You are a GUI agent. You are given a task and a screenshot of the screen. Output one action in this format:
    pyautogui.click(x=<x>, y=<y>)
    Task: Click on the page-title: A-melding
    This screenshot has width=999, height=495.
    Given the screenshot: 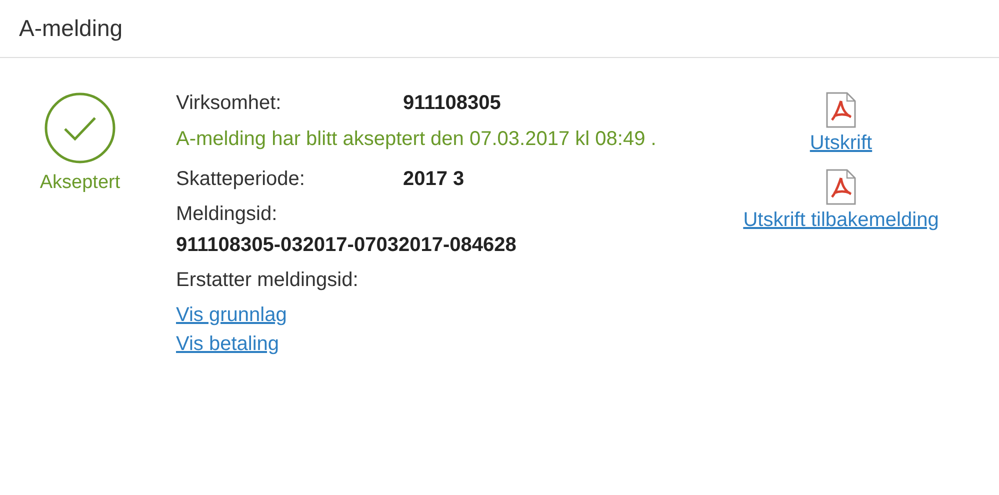 What is the action you would take?
    pyautogui.click(x=71, y=28)
    